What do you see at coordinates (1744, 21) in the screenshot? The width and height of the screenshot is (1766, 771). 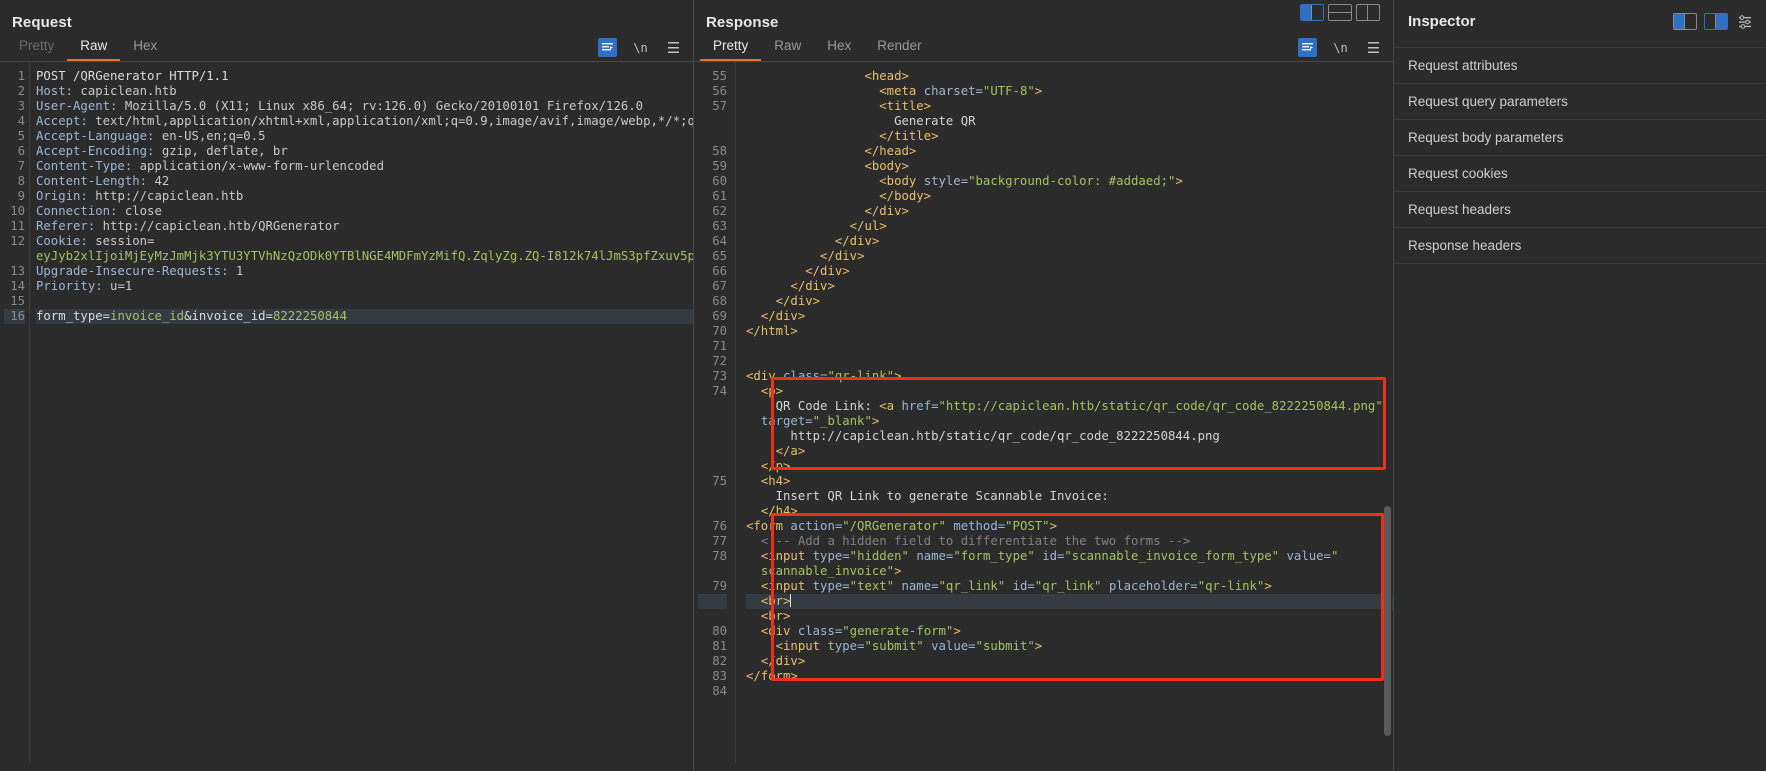 I see `inspector-options-icon` at bounding box center [1744, 21].